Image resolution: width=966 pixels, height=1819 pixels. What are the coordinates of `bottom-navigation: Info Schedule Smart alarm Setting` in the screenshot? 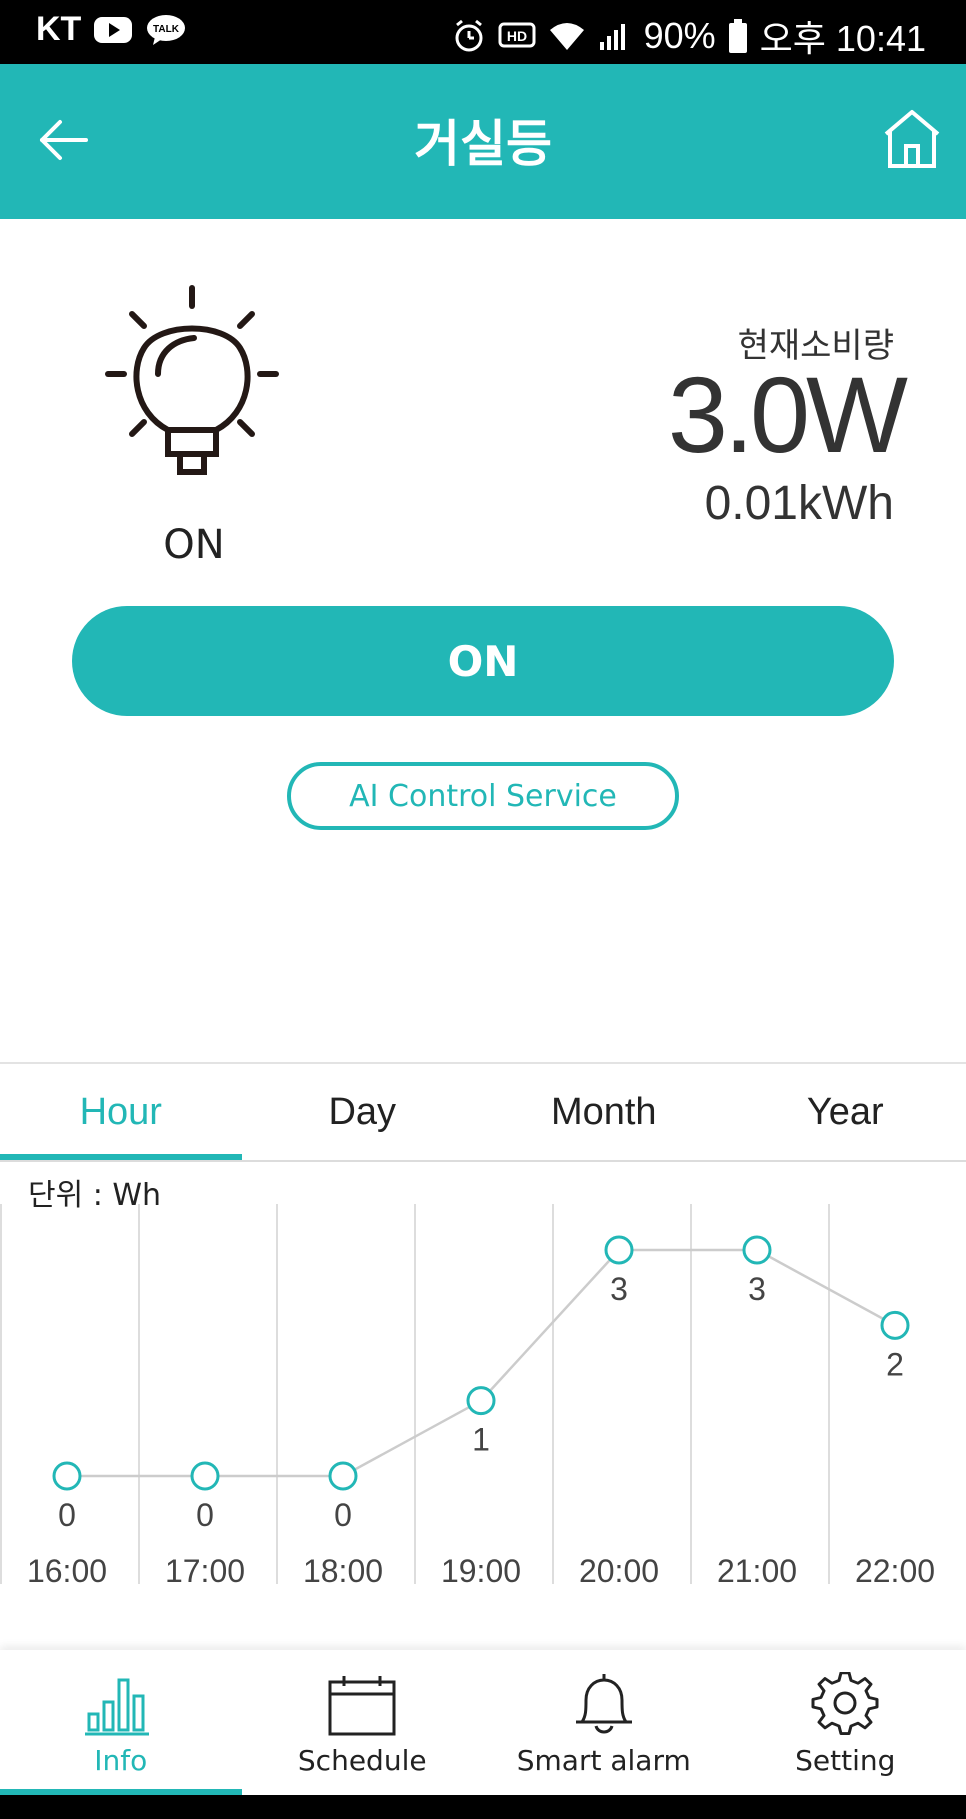 It's located at (483, 1722).